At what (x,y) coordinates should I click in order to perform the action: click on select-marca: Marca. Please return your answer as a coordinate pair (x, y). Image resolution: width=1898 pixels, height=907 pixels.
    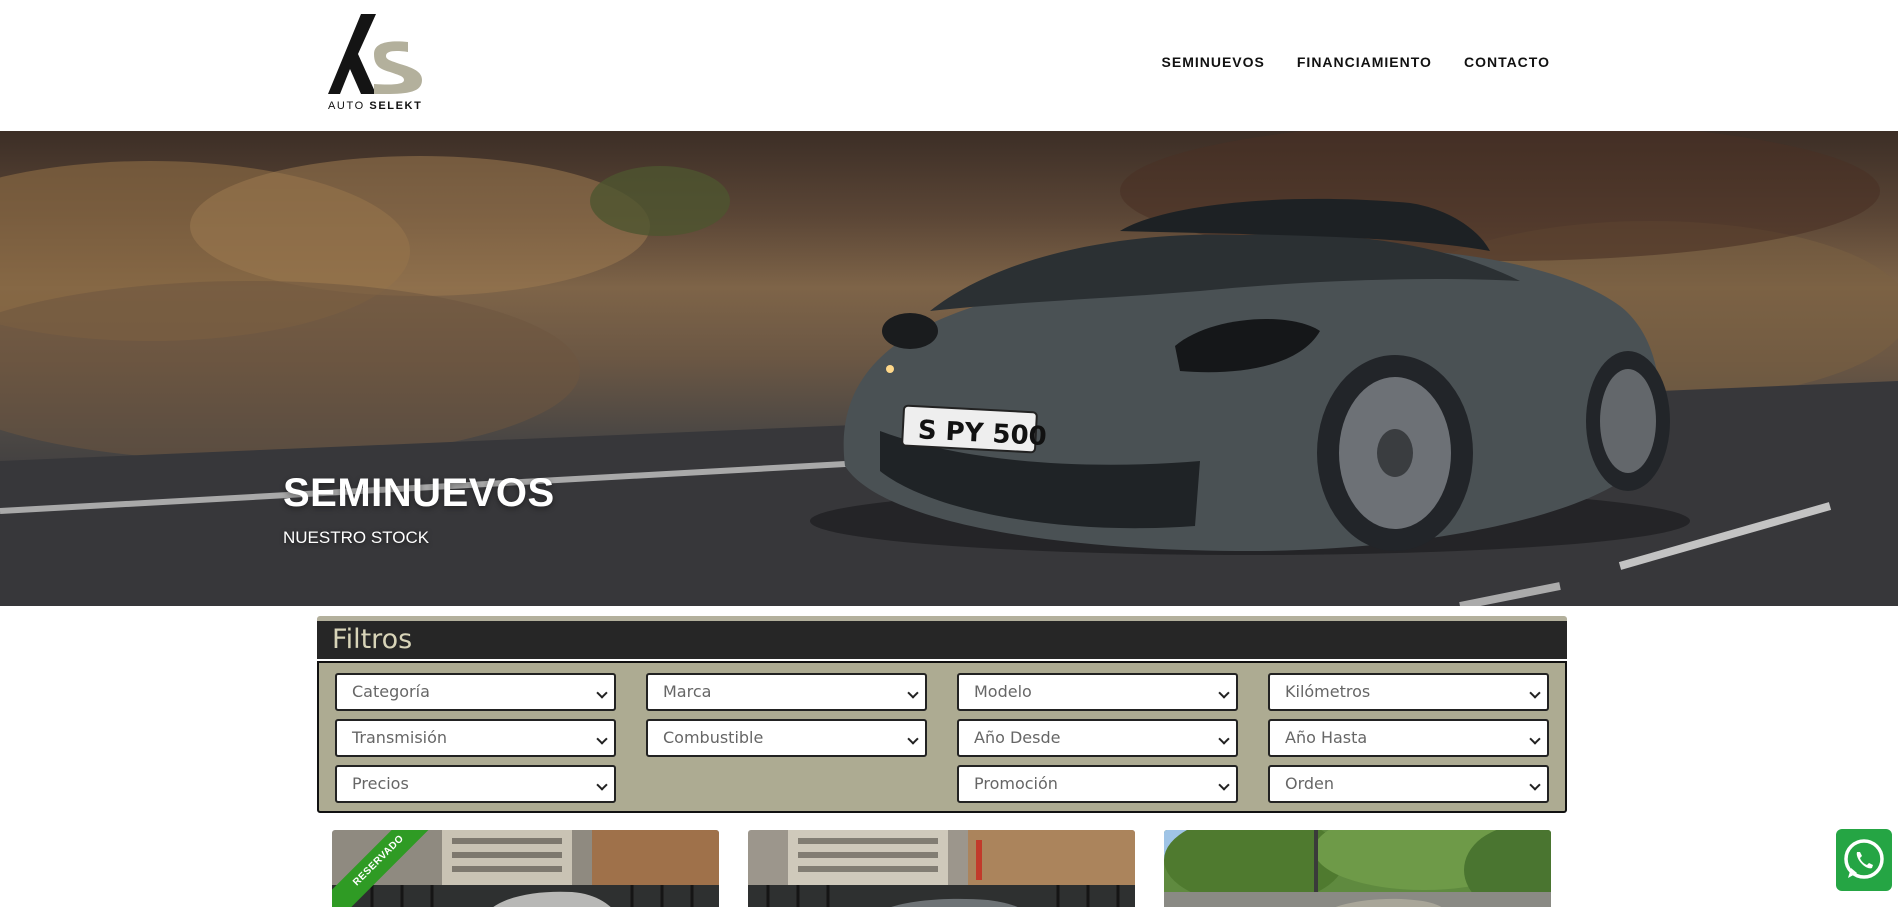
    Looking at the image, I should click on (786, 692).